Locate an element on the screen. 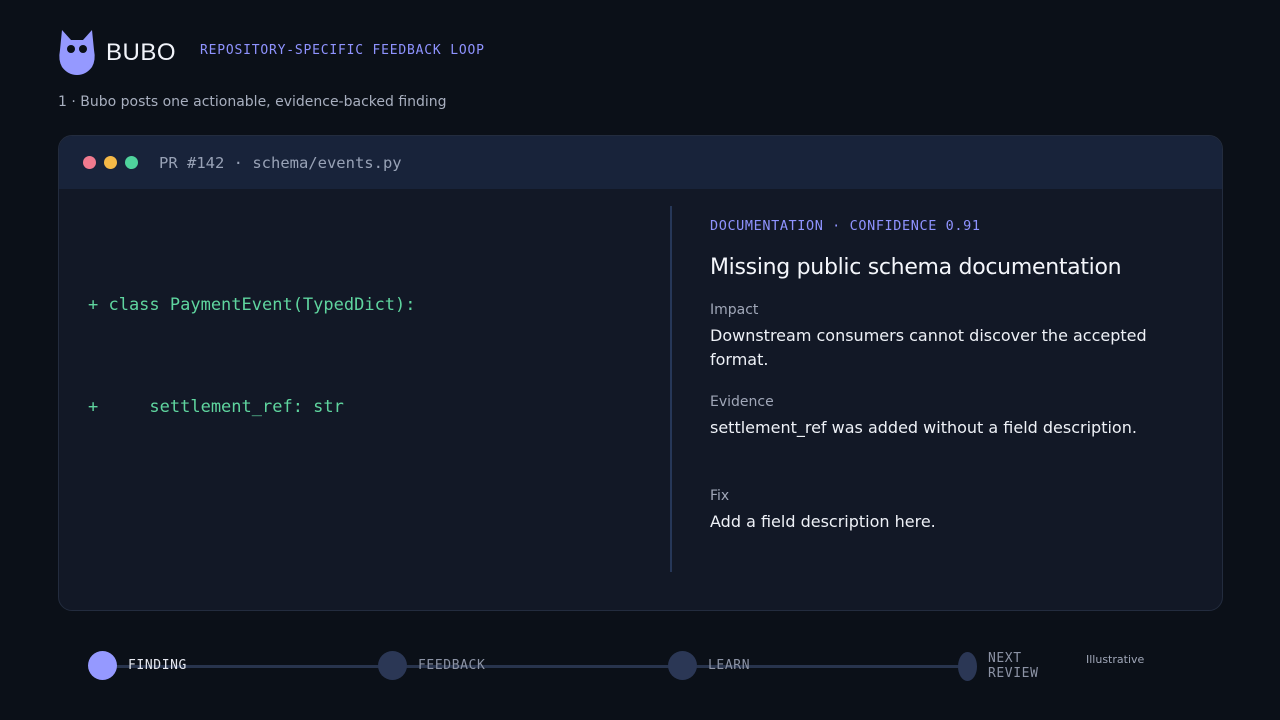 This screenshot has width=1280, height=720. brand-name: BUBO is located at coordinates (141, 52).